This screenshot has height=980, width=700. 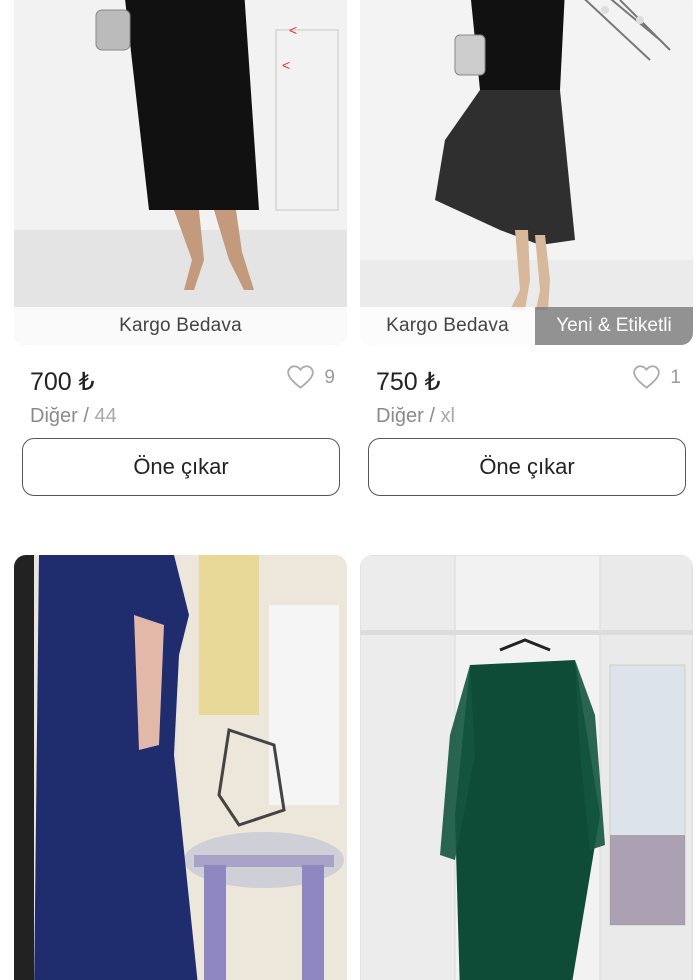 I want to click on like-button: 1, so click(x=657, y=377).